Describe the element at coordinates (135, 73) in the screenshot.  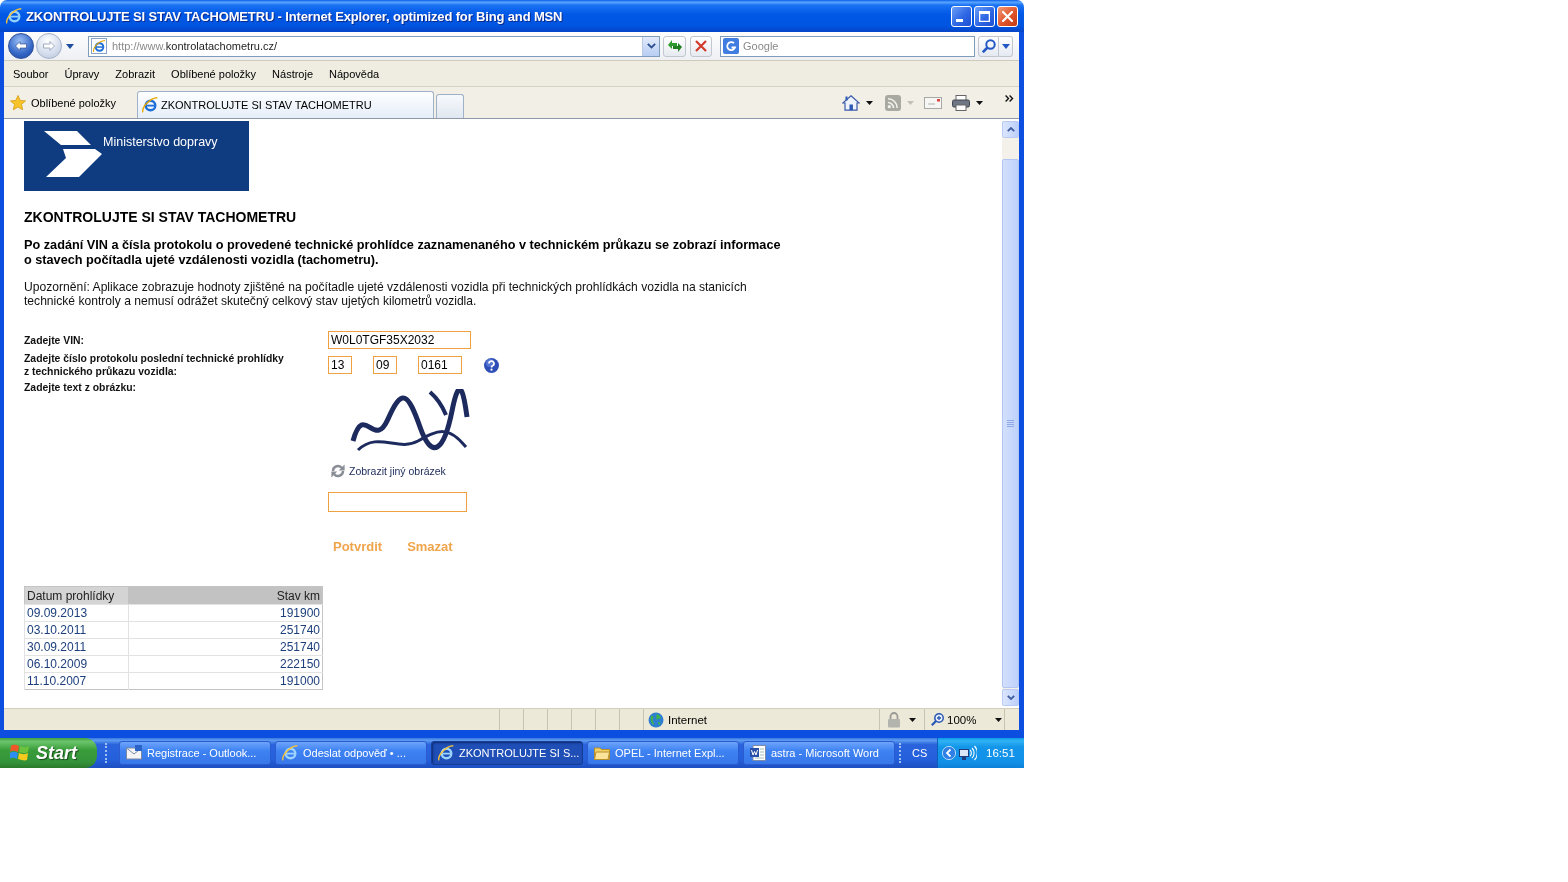
I see `menu-item: Zobrazit` at that location.